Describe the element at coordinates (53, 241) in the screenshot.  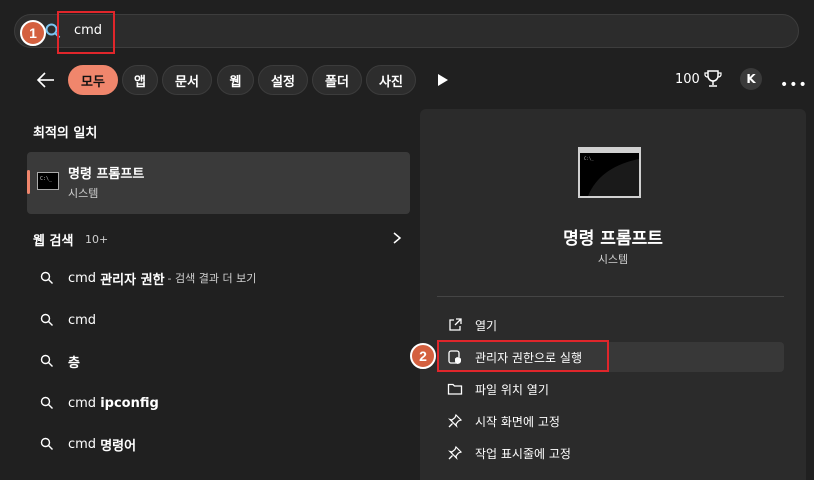
I see `web-search-heading: 웹 검색` at that location.